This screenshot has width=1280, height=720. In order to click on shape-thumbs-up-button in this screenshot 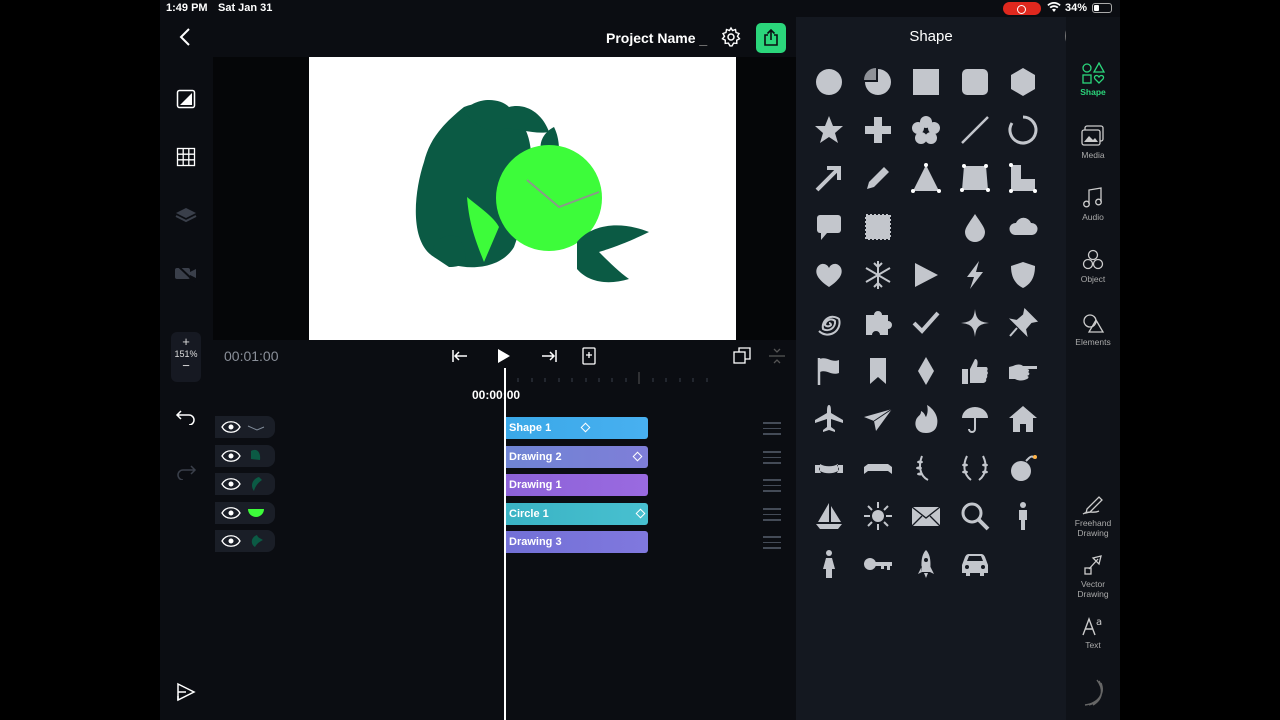, I will do `click(975, 371)`.